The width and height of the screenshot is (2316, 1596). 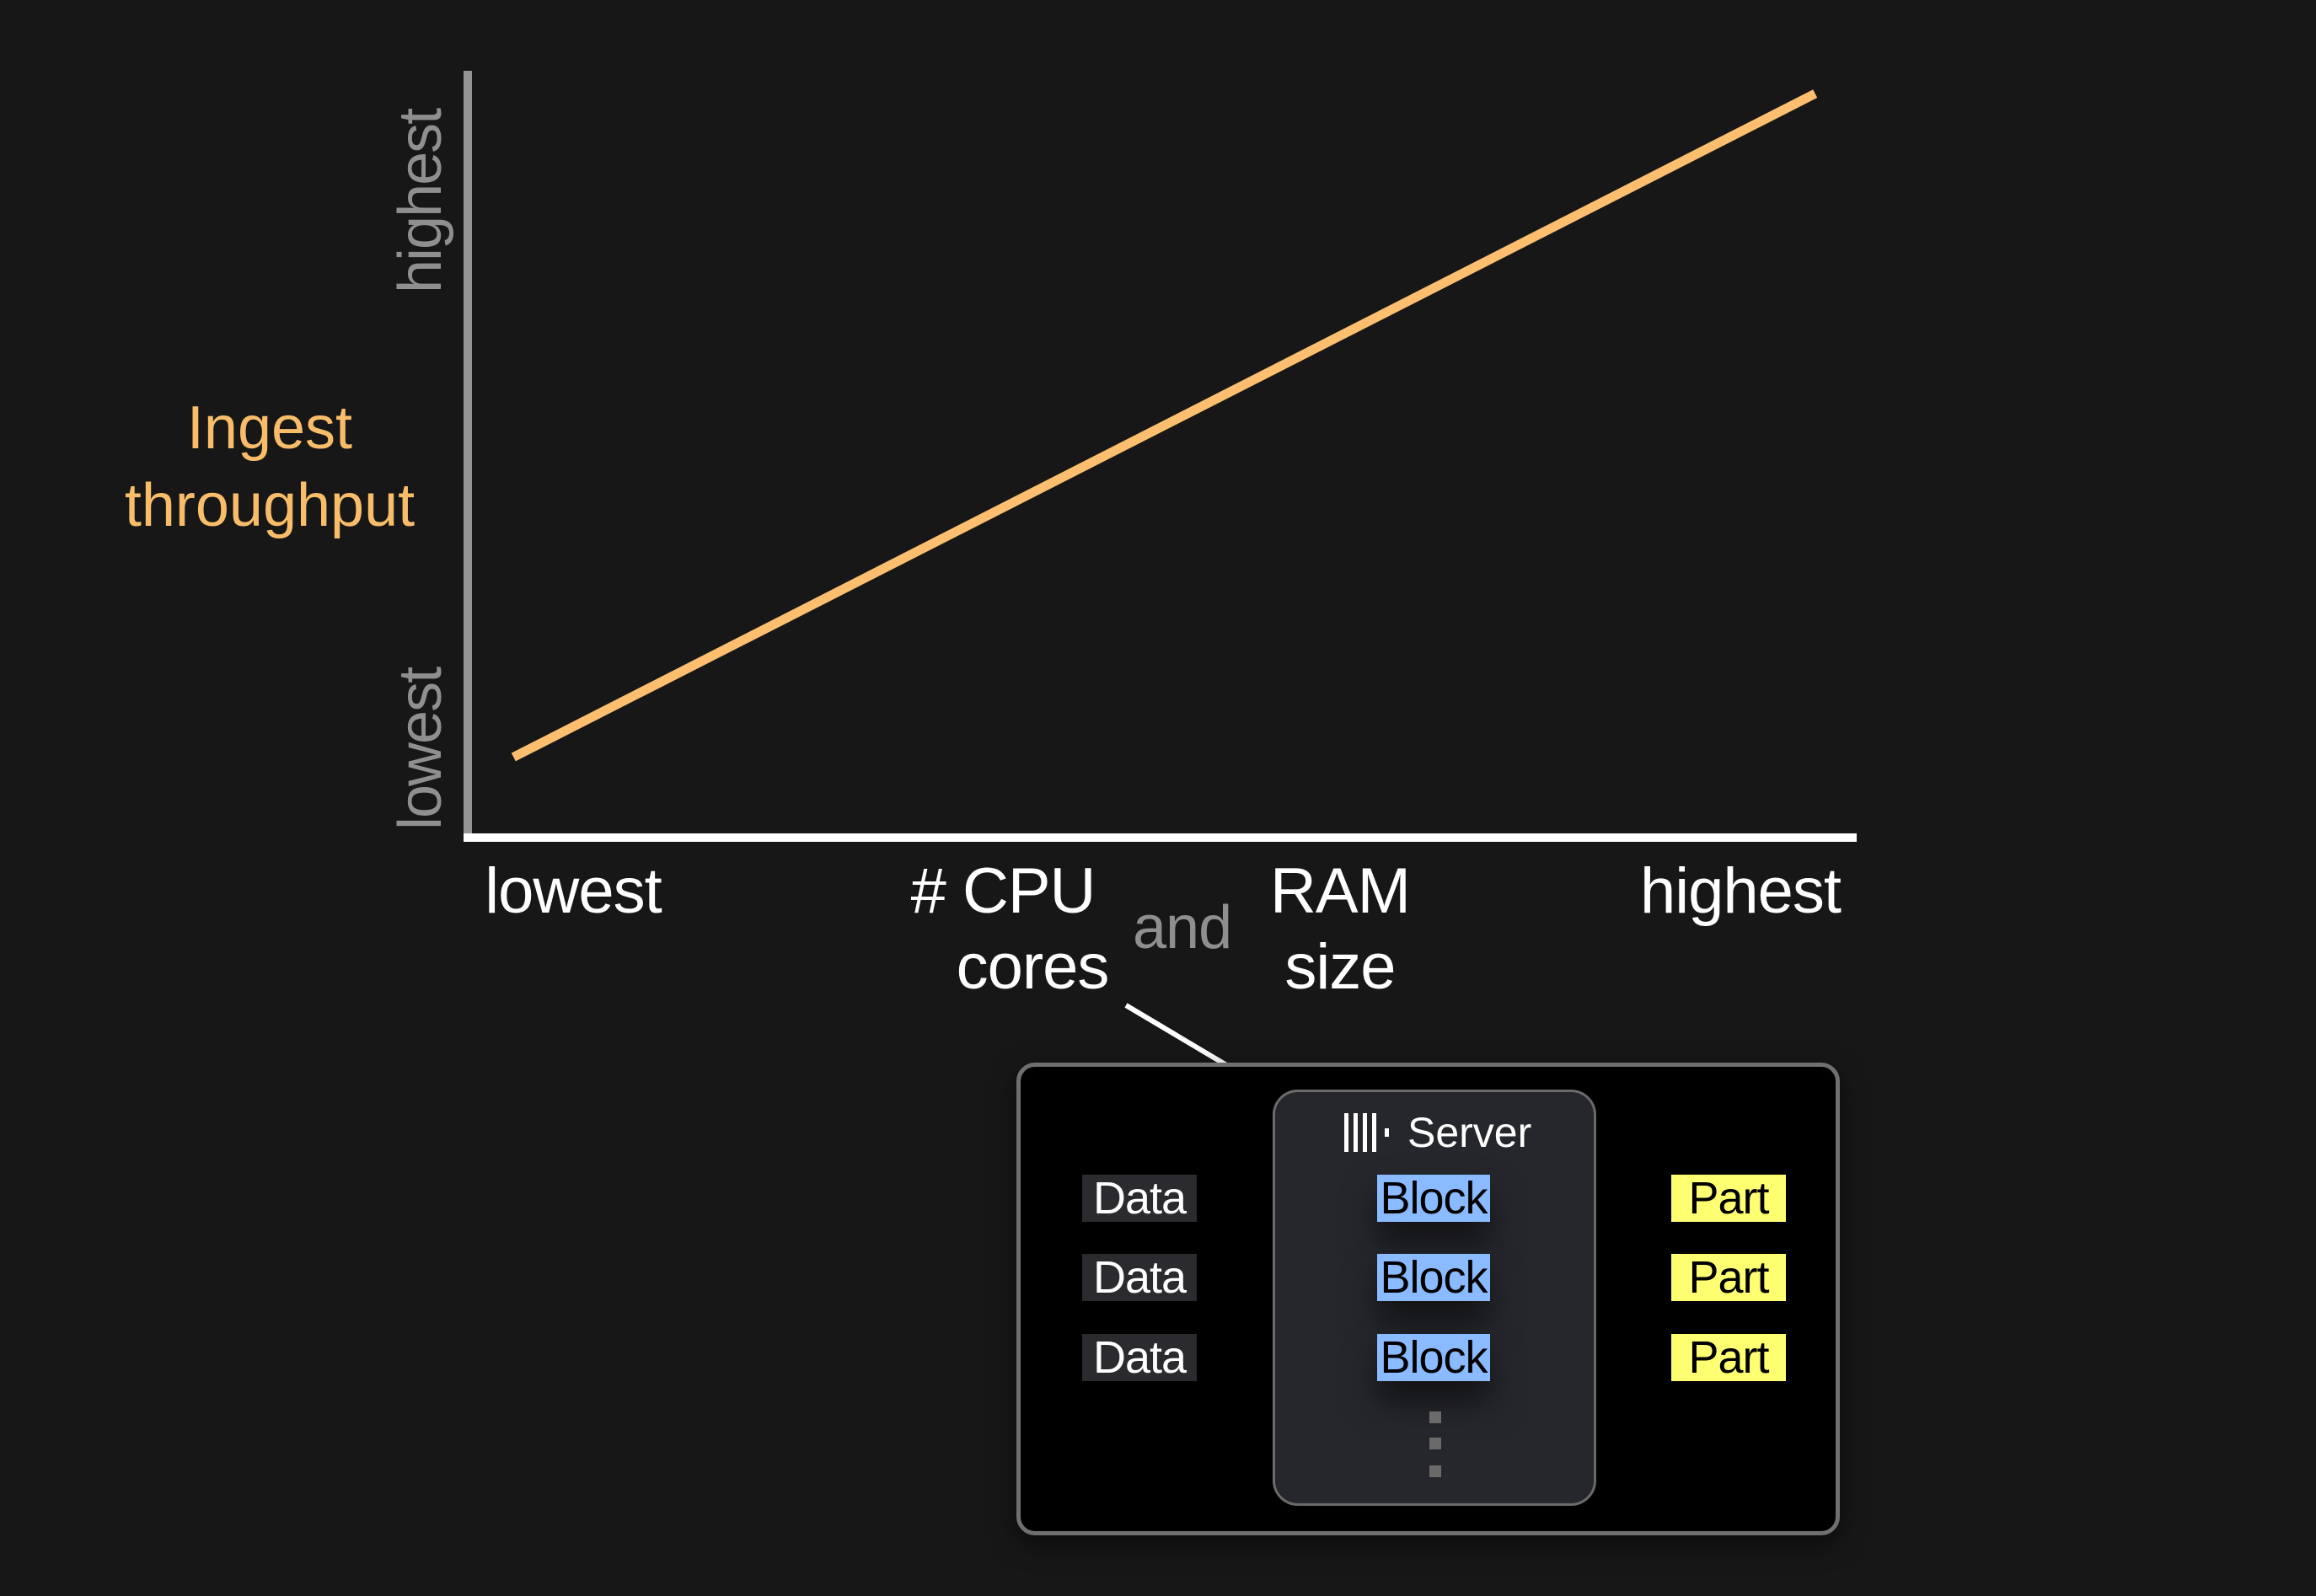 I want to click on y-axis-title-line2: throughput, so click(x=269, y=506).